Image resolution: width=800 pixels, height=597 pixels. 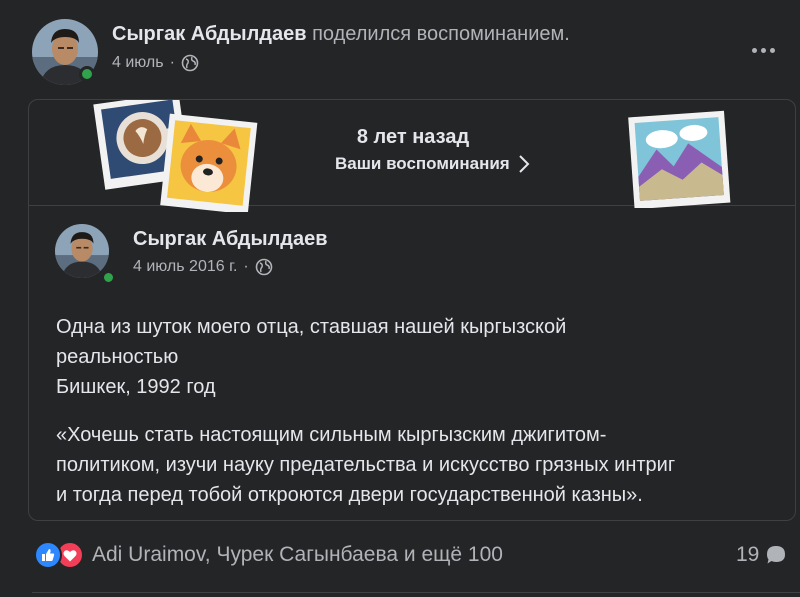 What do you see at coordinates (761, 555) in the screenshot?
I see `comments-count-button: 19` at bounding box center [761, 555].